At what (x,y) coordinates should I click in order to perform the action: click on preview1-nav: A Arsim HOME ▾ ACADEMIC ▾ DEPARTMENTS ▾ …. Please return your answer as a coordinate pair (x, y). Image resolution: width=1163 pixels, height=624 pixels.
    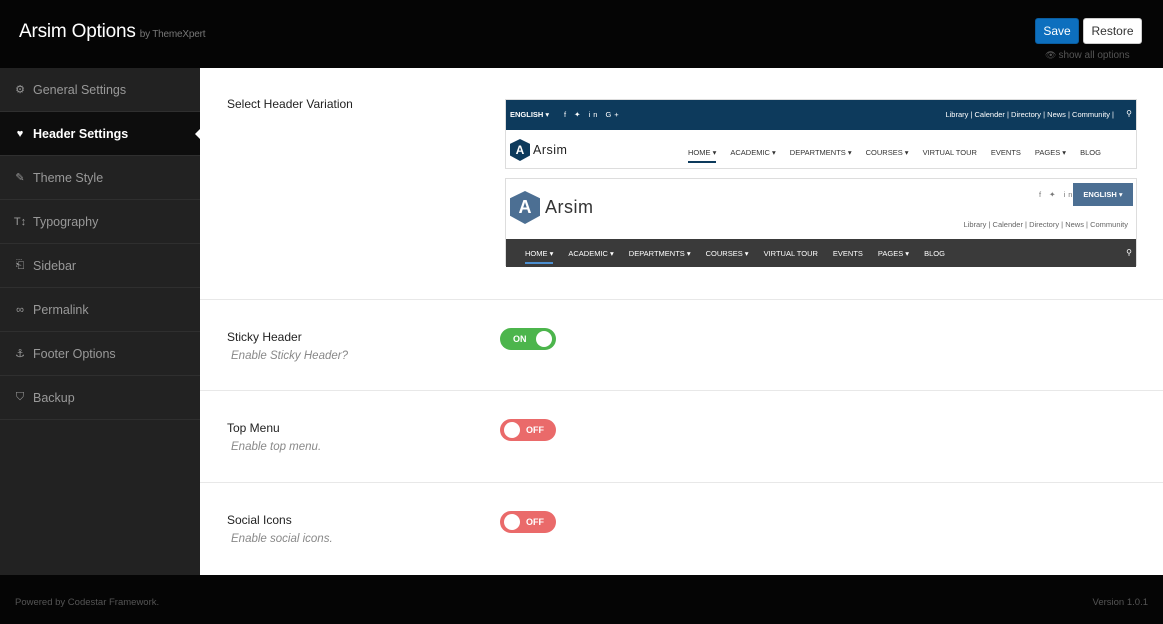
    Looking at the image, I should click on (821, 150).